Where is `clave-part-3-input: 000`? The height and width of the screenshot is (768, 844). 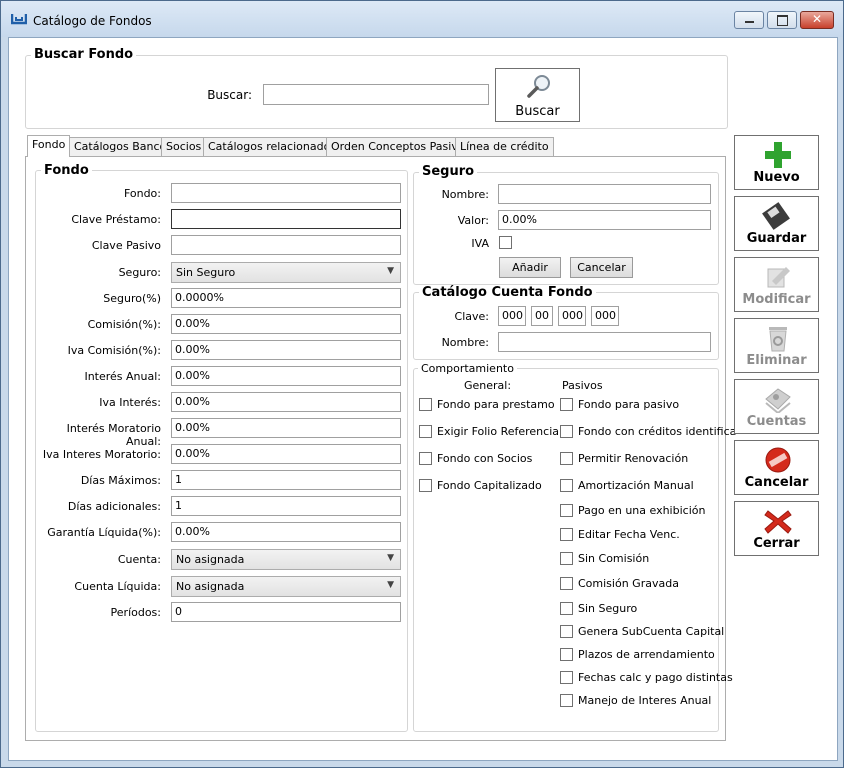 clave-part-3-input: 000 is located at coordinates (572, 316).